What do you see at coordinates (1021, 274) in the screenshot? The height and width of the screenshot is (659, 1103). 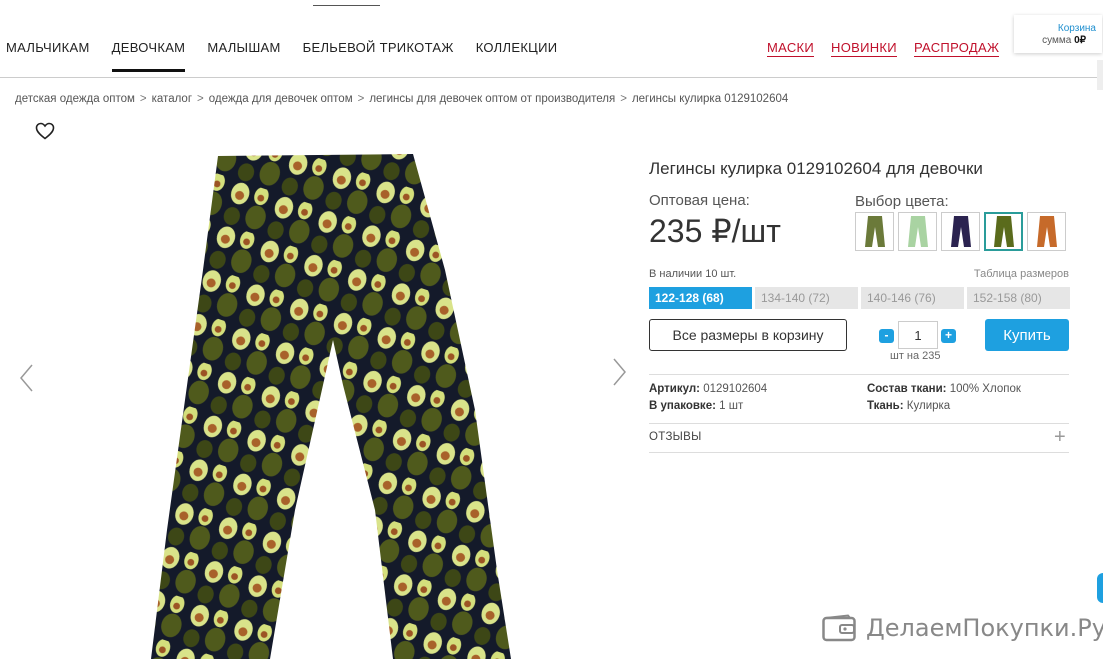 I see `size-table-link: Таблица размеров` at bounding box center [1021, 274].